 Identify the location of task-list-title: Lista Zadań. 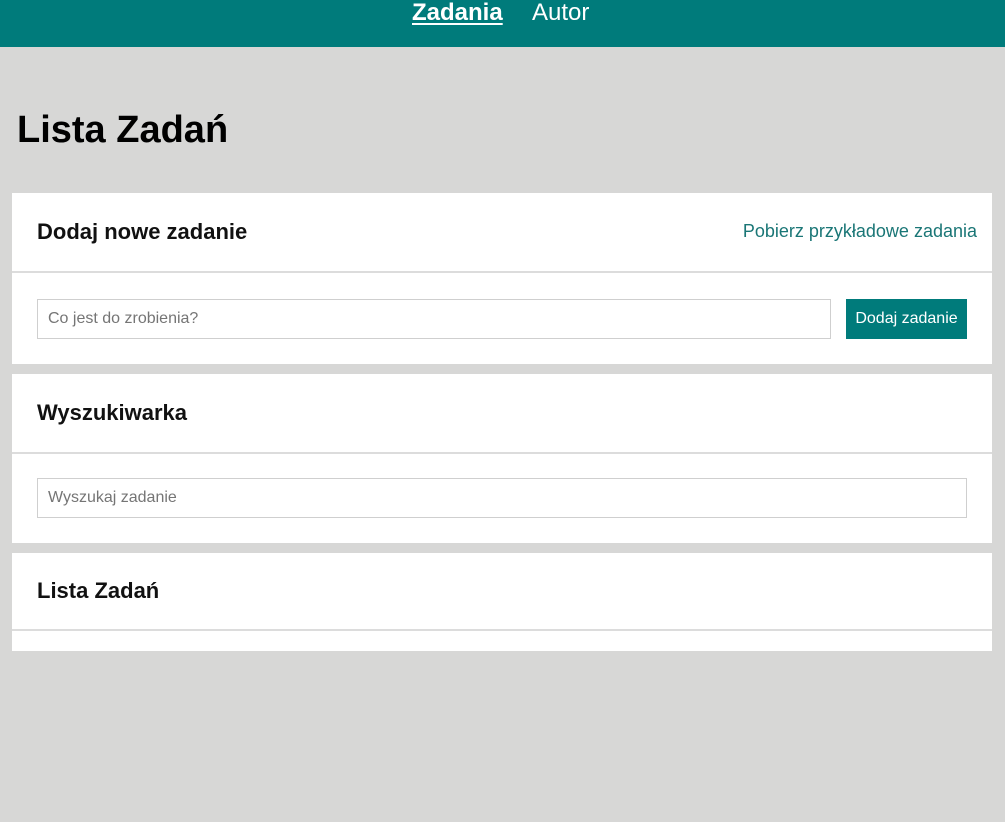
(98, 590).